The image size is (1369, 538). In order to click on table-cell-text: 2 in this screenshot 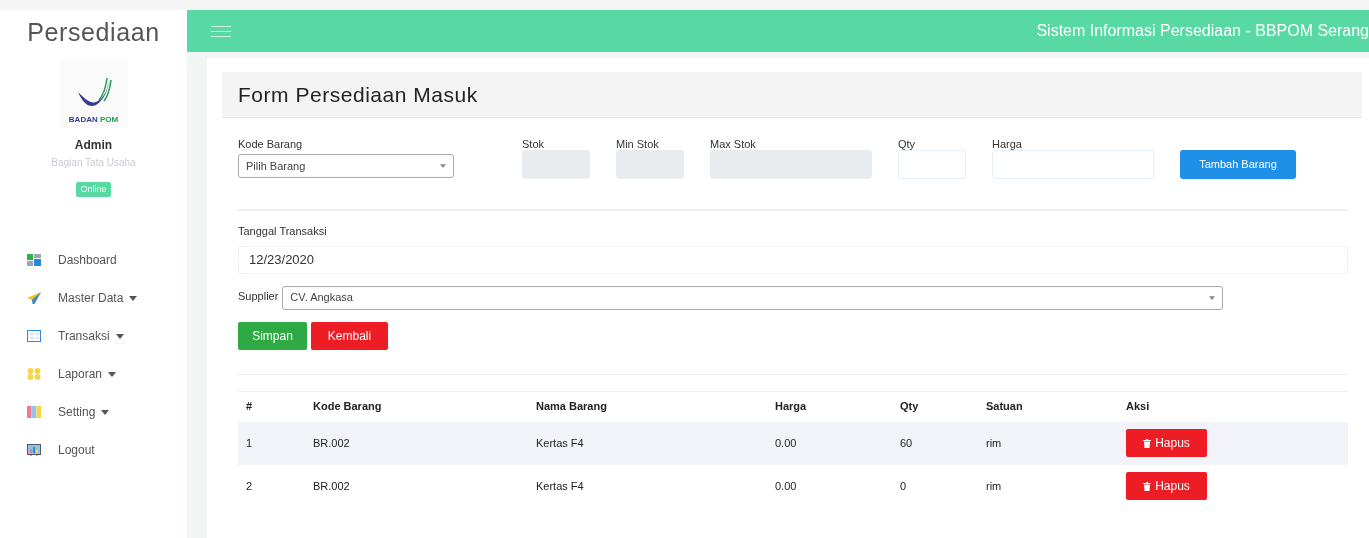, I will do `click(250, 486)`.